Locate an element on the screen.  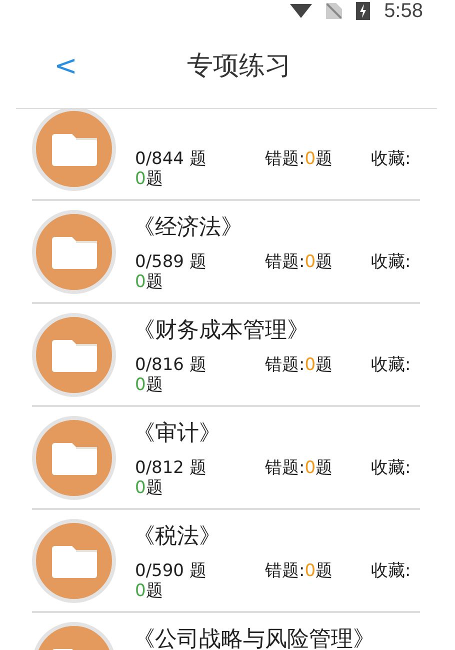
page-title: 专项练习 is located at coordinates (239, 66).